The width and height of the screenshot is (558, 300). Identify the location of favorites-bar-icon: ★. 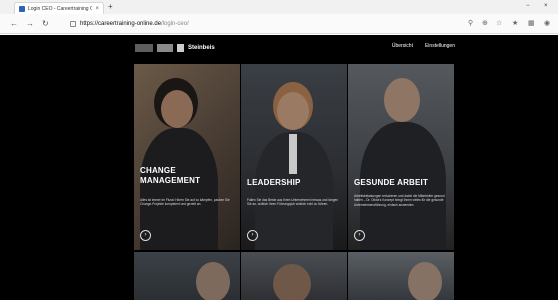
(515, 24).